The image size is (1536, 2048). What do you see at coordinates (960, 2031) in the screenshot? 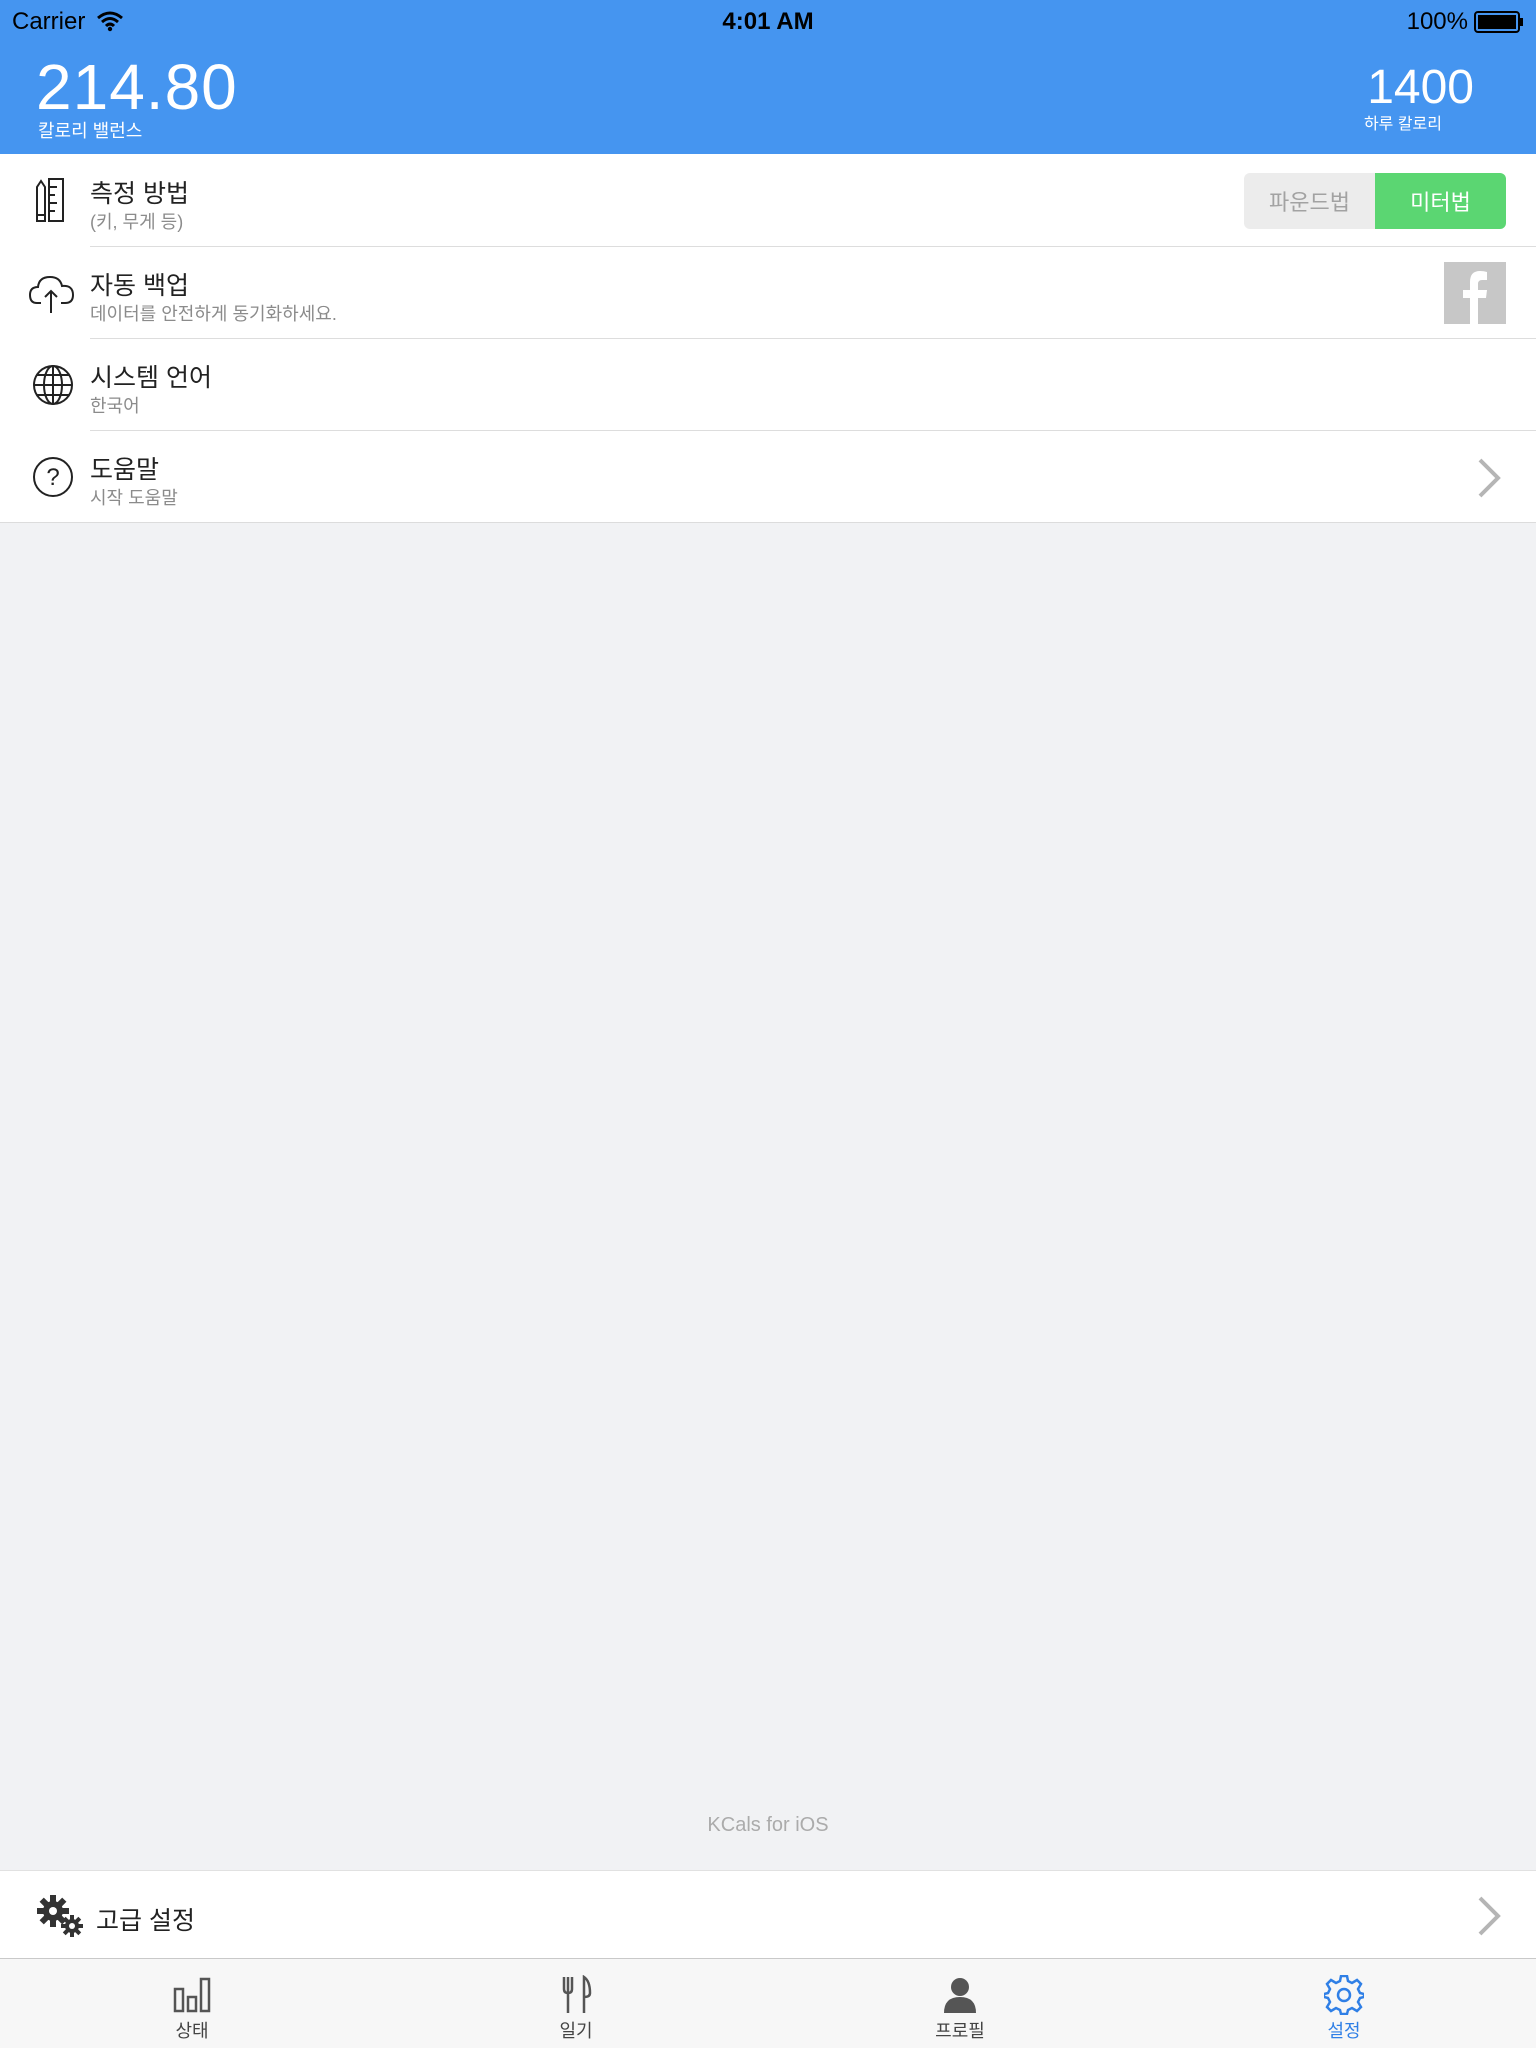
I see `tab-label: 프로필` at bounding box center [960, 2031].